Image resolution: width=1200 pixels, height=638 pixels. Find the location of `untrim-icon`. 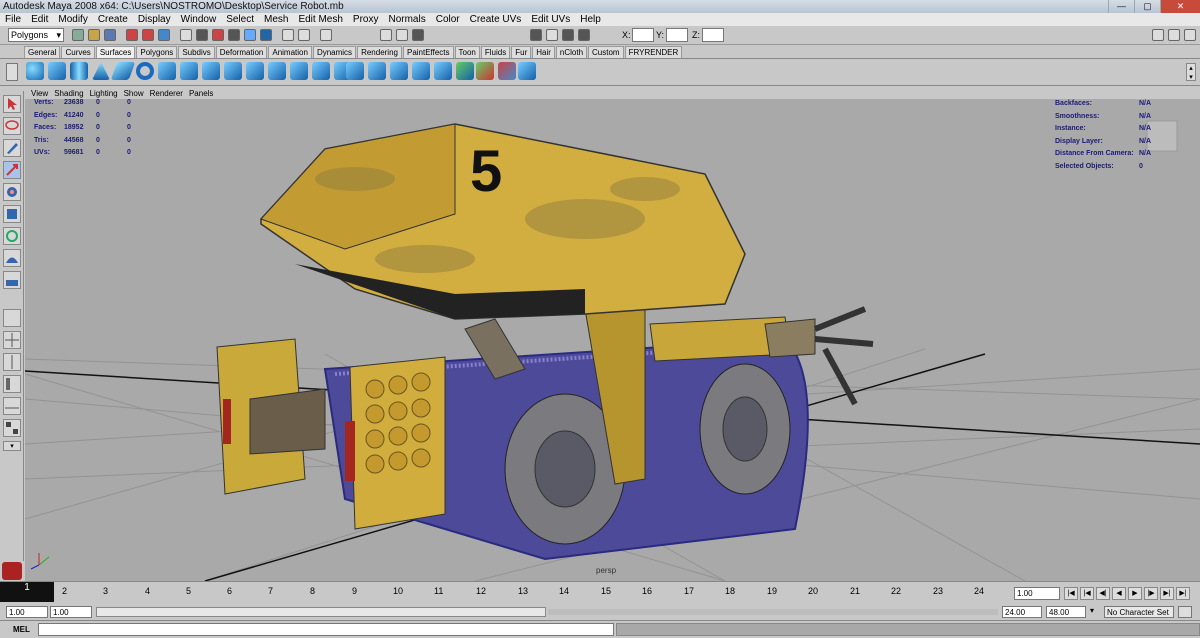

untrim-icon is located at coordinates (421, 71).